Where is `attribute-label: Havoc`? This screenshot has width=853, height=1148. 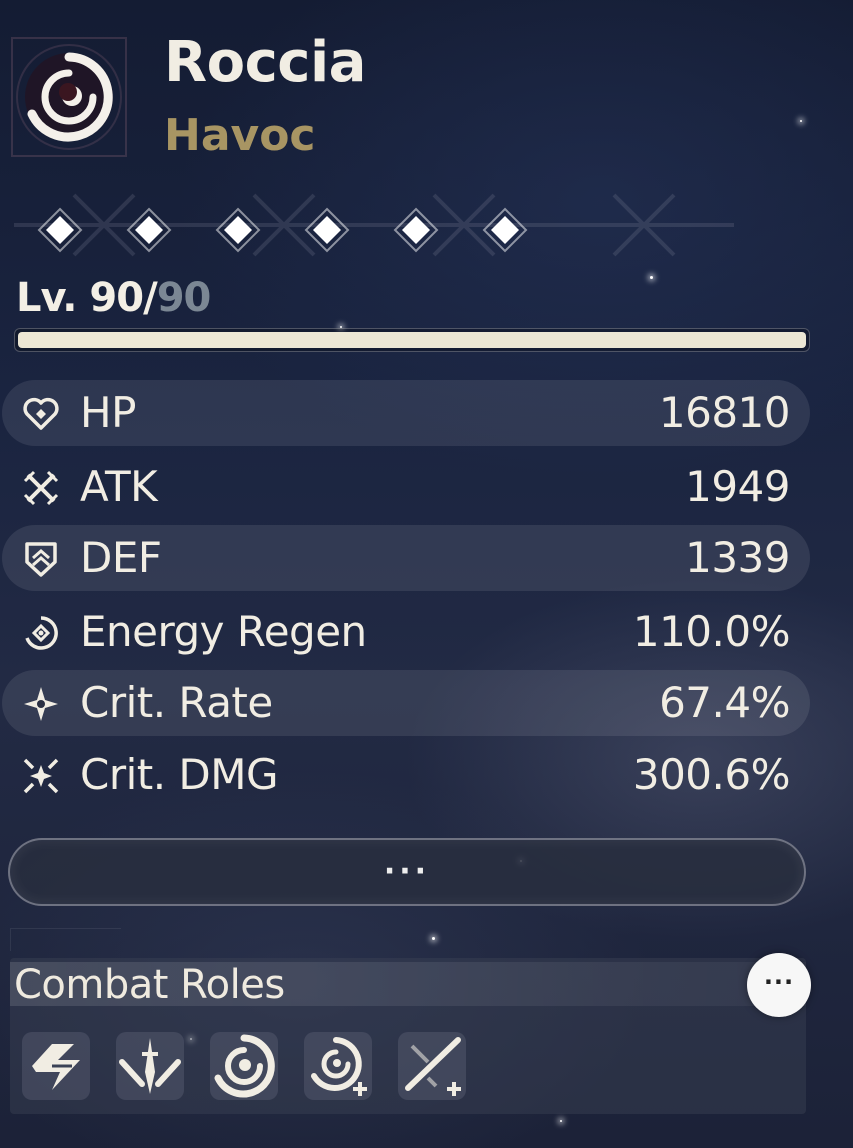 attribute-label: Havoc is located at coordinates (240, 135).